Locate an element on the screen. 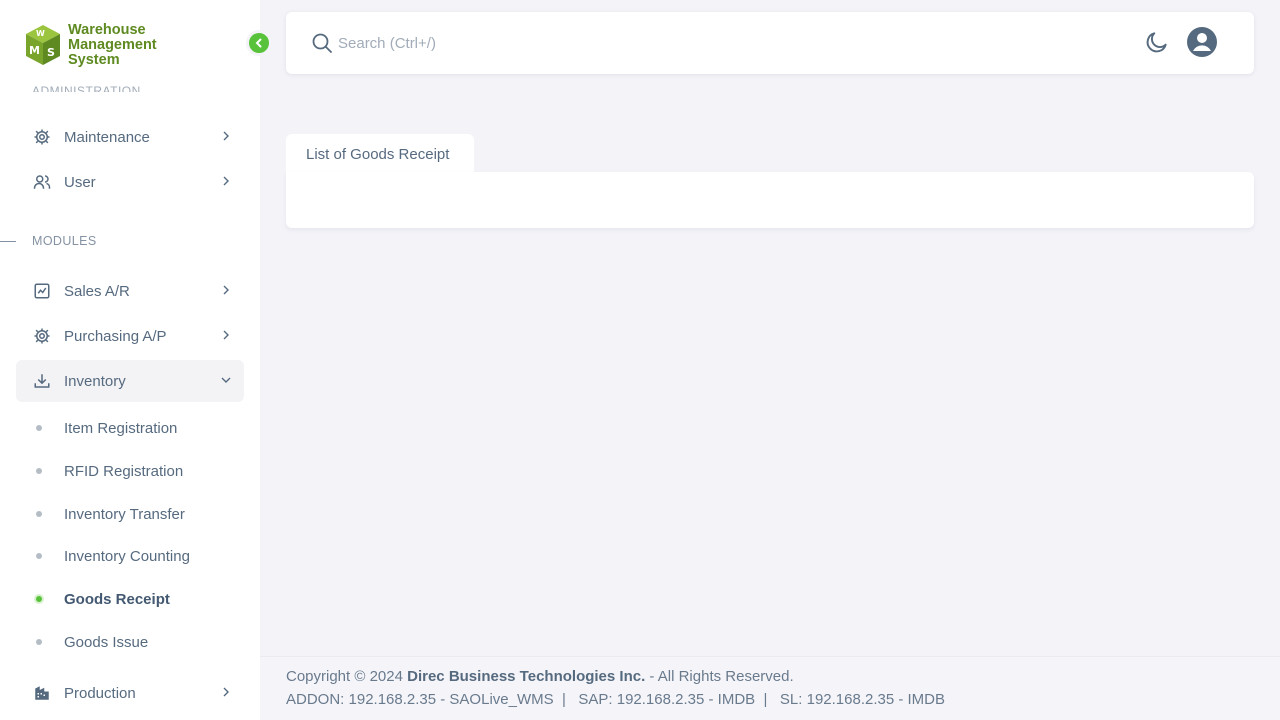 The height and width of the screenshot is (720, 1280). sidebar-collapse-button is located at coordinates (259, 43).